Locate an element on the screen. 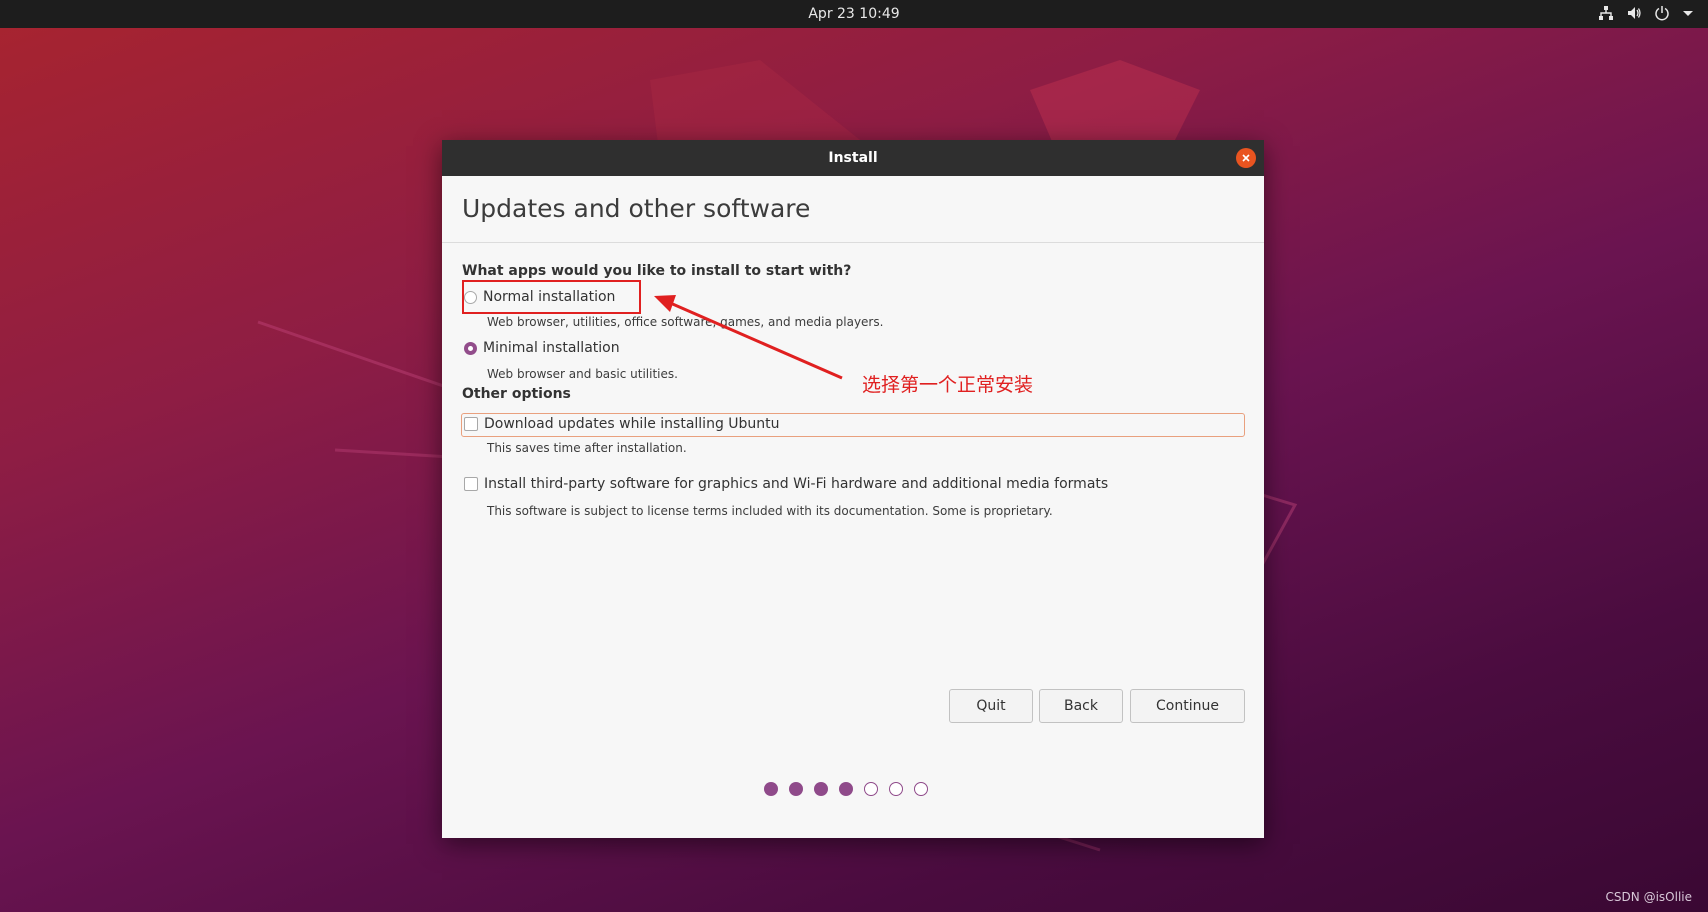 The width and height of the screenshot is (1708, 912). clock: Apr 23 10:49 is located at coordinates (854, 14).